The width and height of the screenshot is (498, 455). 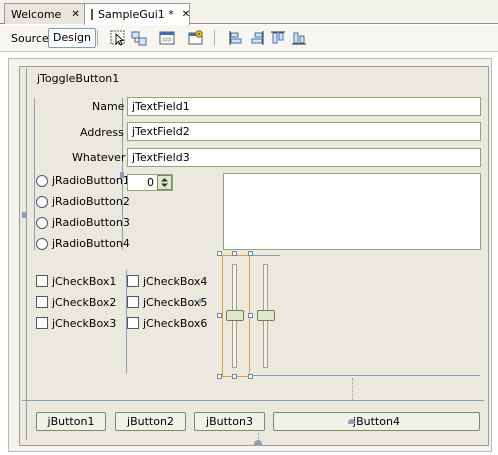 What do you see at coordinates (196, 38) in the screenshot?
I see `preview-form-icon` at bounding box center [196, 38].